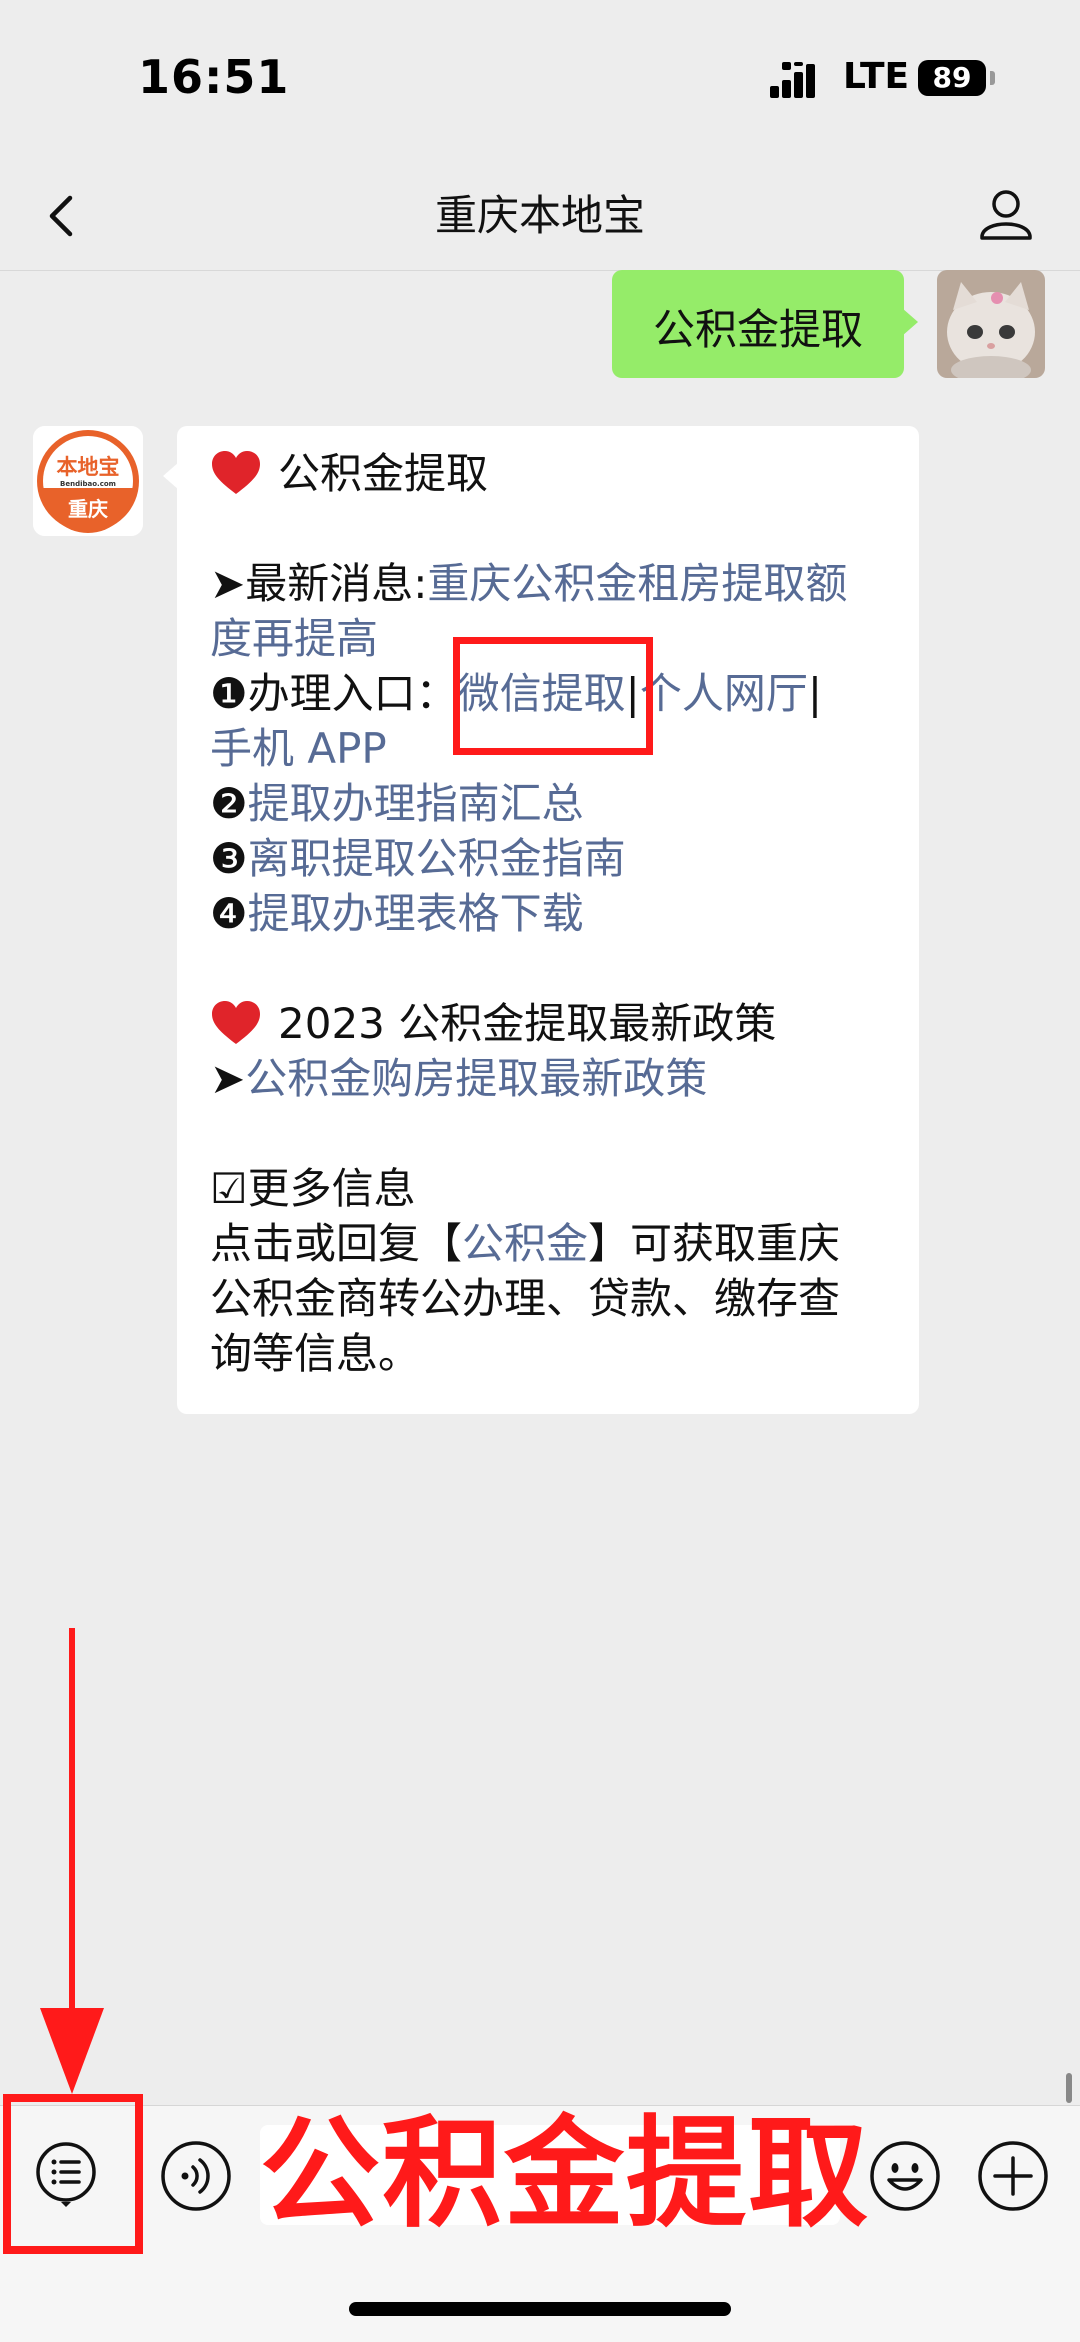 This screenshot has width=1080, height=2342. What do you see at coordinates (88, 467) in the screenshot?
I see `logo-brand-text: 本地宝` at bounding box center [88, 467].